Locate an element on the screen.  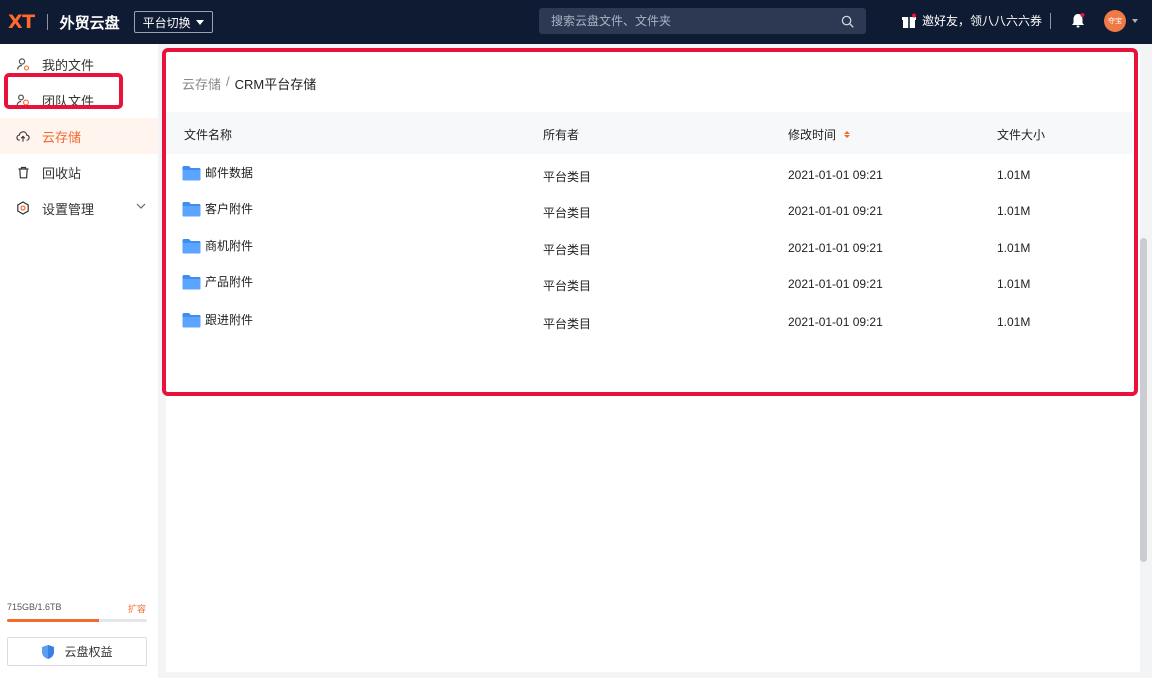
file-name: 商机附件 is located at coordinates (229, 245).